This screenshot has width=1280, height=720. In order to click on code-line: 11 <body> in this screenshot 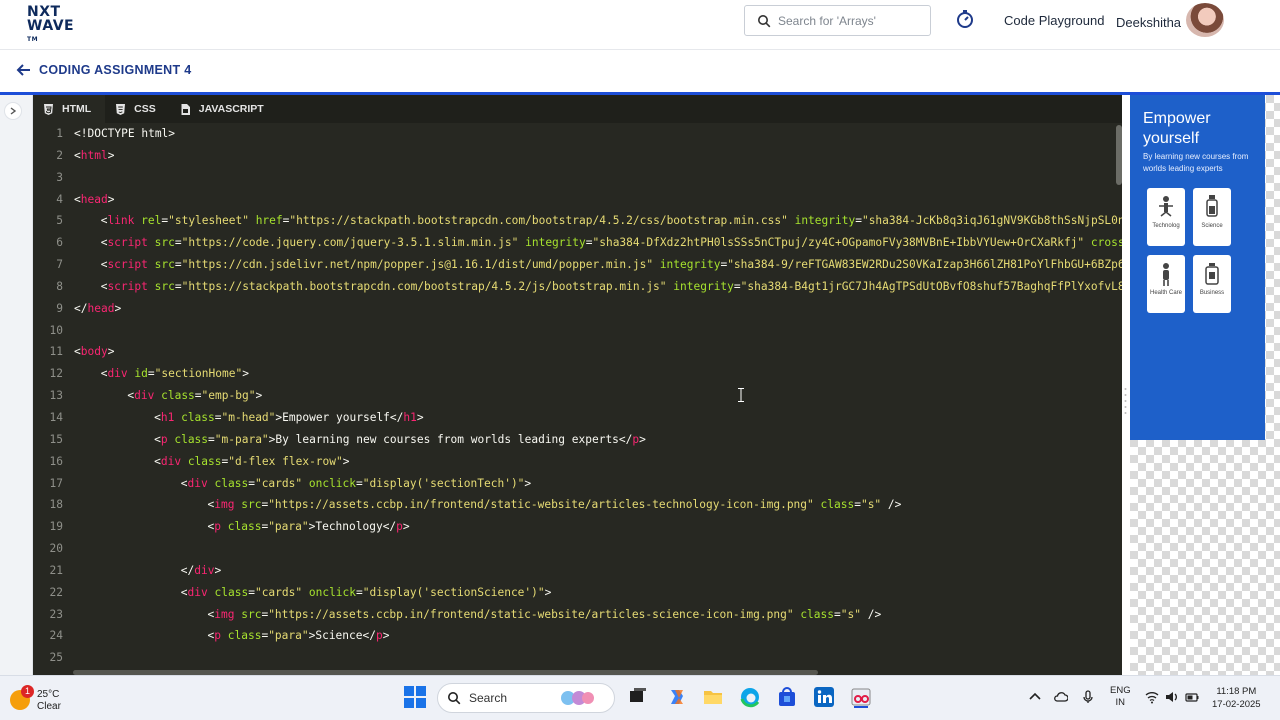, I will do `click(577, 352)`.